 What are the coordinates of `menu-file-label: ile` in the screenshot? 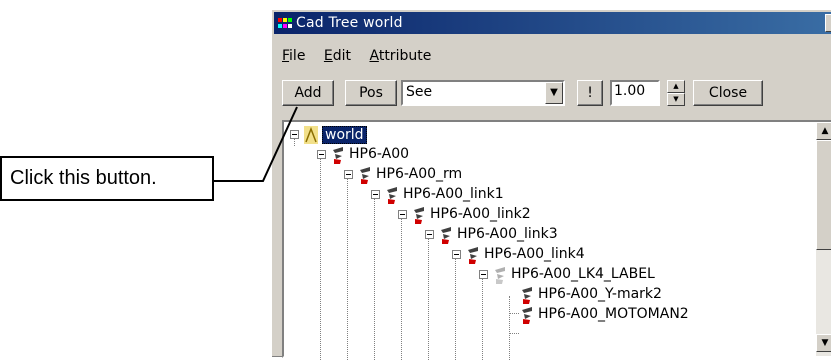 It's located at (297, 56).